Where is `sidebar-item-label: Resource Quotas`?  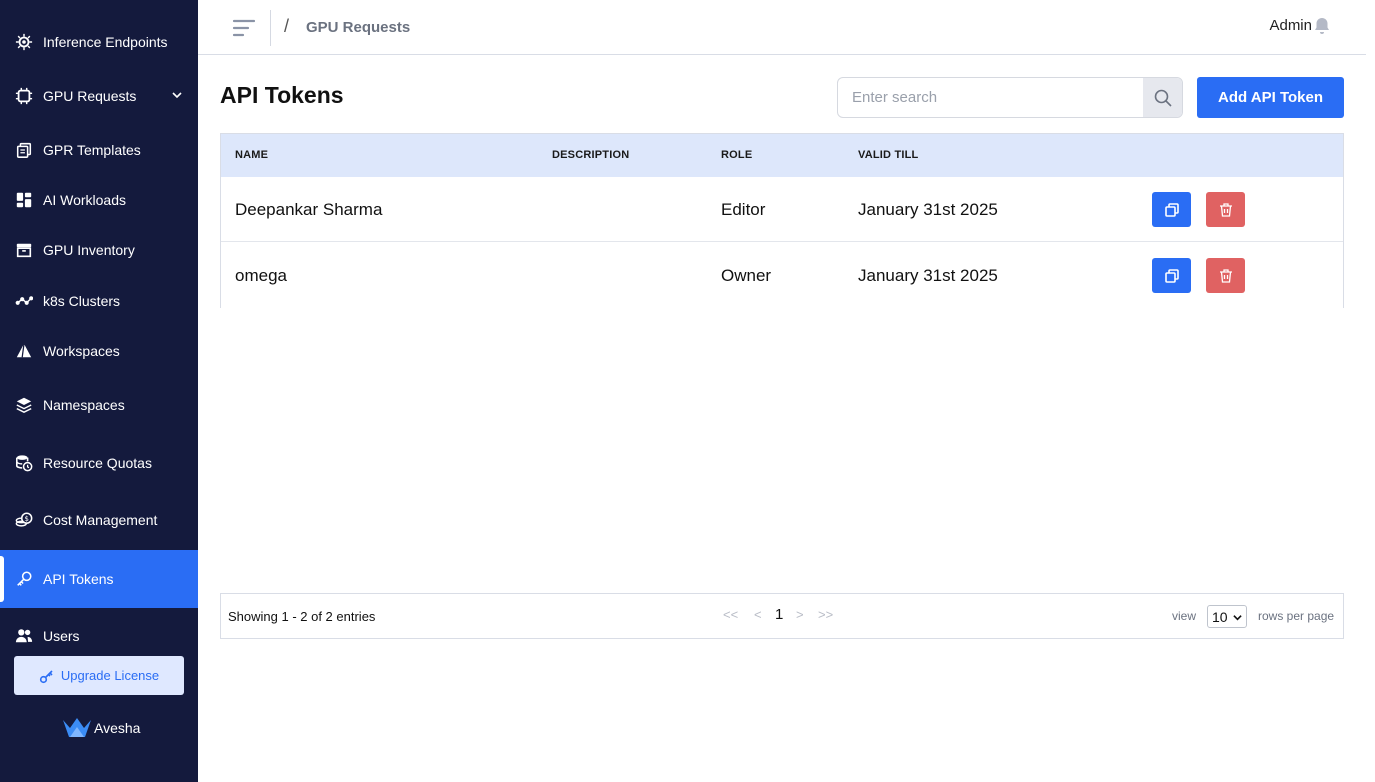 sidebar-item-label: Resource Quotas is located at coordinates (97, 463).